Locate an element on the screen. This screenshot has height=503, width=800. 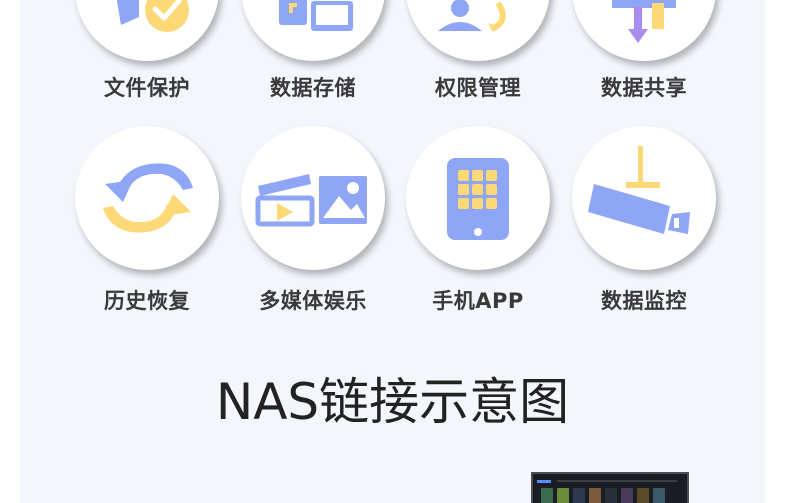
section-title: NAS链接示意图 is located at coordinates (392, 402).